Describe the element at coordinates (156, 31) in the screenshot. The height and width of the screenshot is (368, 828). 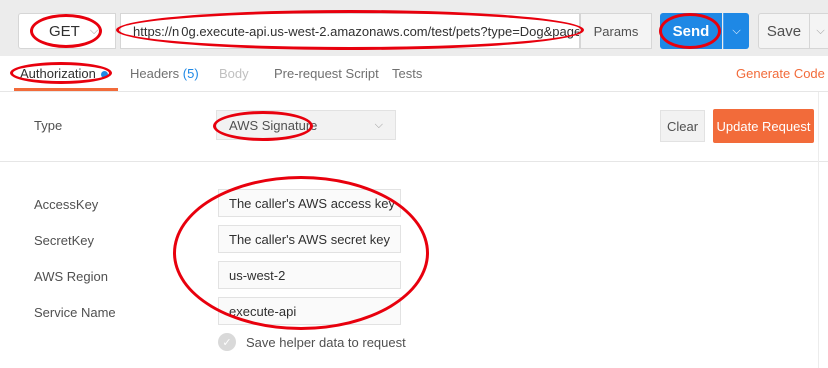
I see `url-prefix: https://n` at that location.